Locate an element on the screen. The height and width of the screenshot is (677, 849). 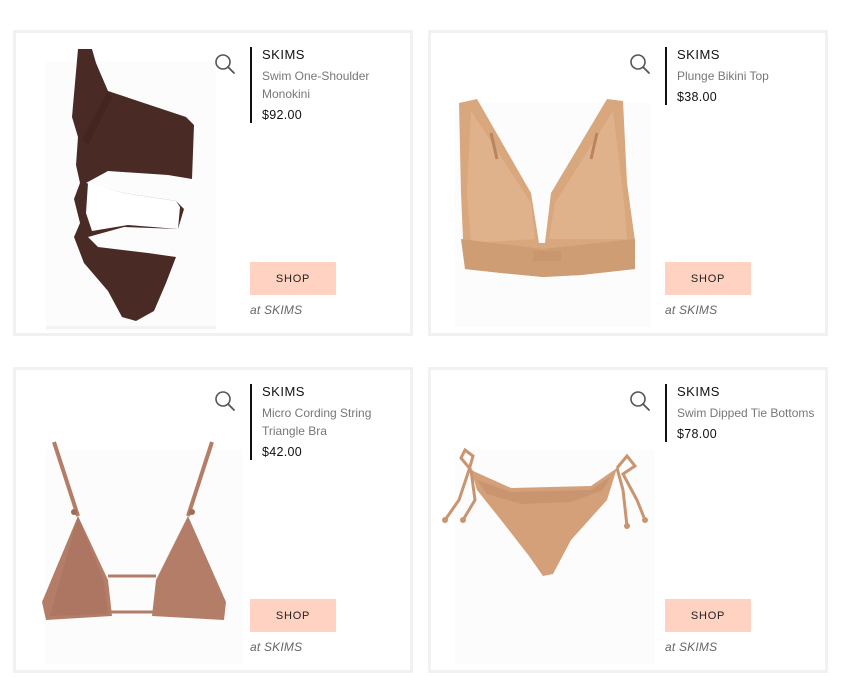
tie-bottoms-image is located at coordinates (548, 555).